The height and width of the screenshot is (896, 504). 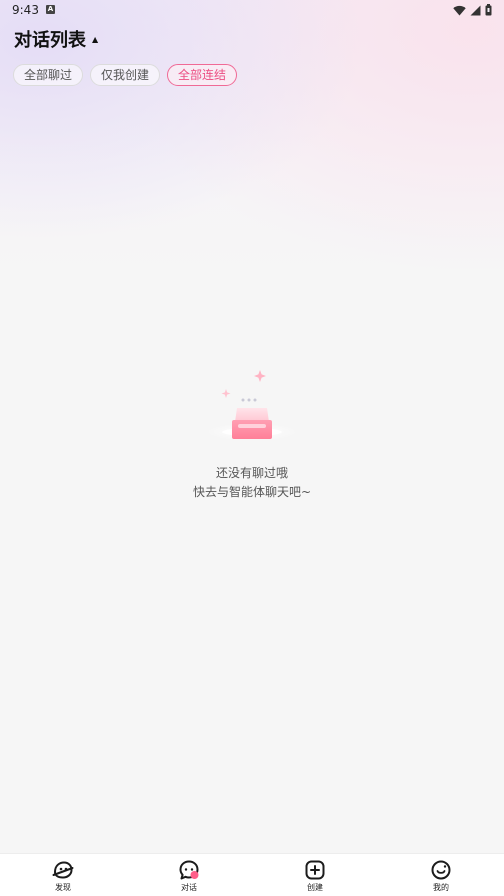 I want to click on empty-state: 还没有聊过哦 快去与智能体聊天吧~, so click(x=252, y=433).